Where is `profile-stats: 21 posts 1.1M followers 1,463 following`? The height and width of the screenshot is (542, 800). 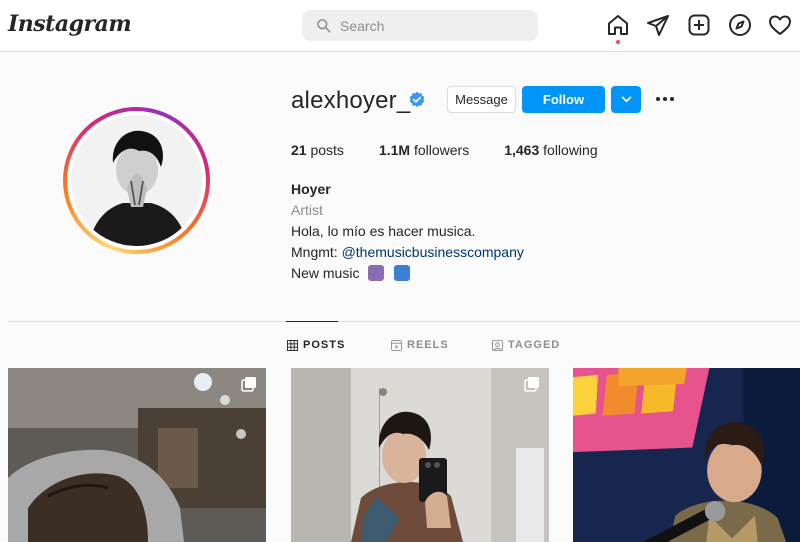
profile-stats: 21 posts 1.1M followers 1,463 following is located at coordinates (462, 150).